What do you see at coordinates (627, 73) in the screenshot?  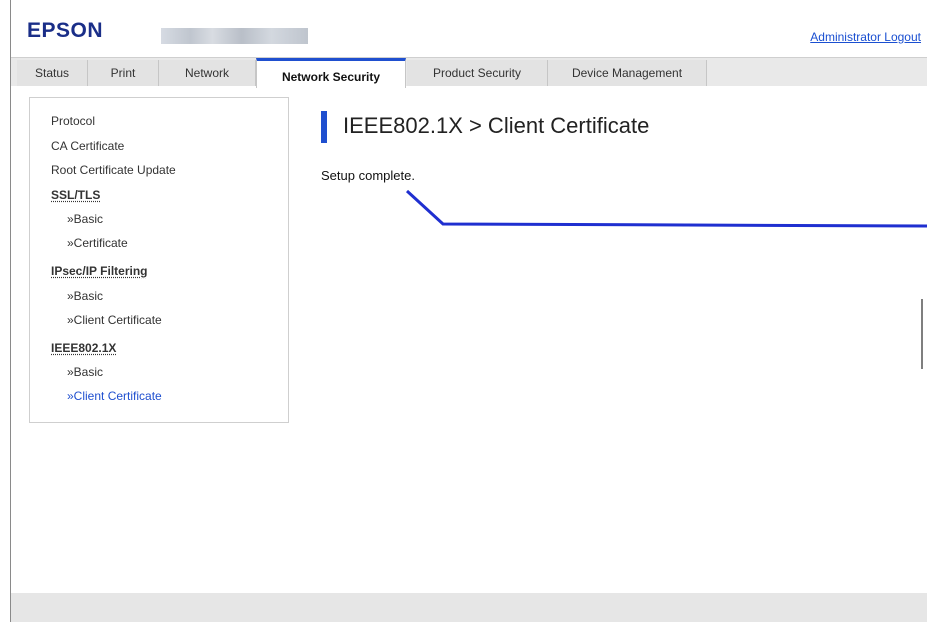 I see `tab-device-management: Device Management` at bounding box center [627, 73].